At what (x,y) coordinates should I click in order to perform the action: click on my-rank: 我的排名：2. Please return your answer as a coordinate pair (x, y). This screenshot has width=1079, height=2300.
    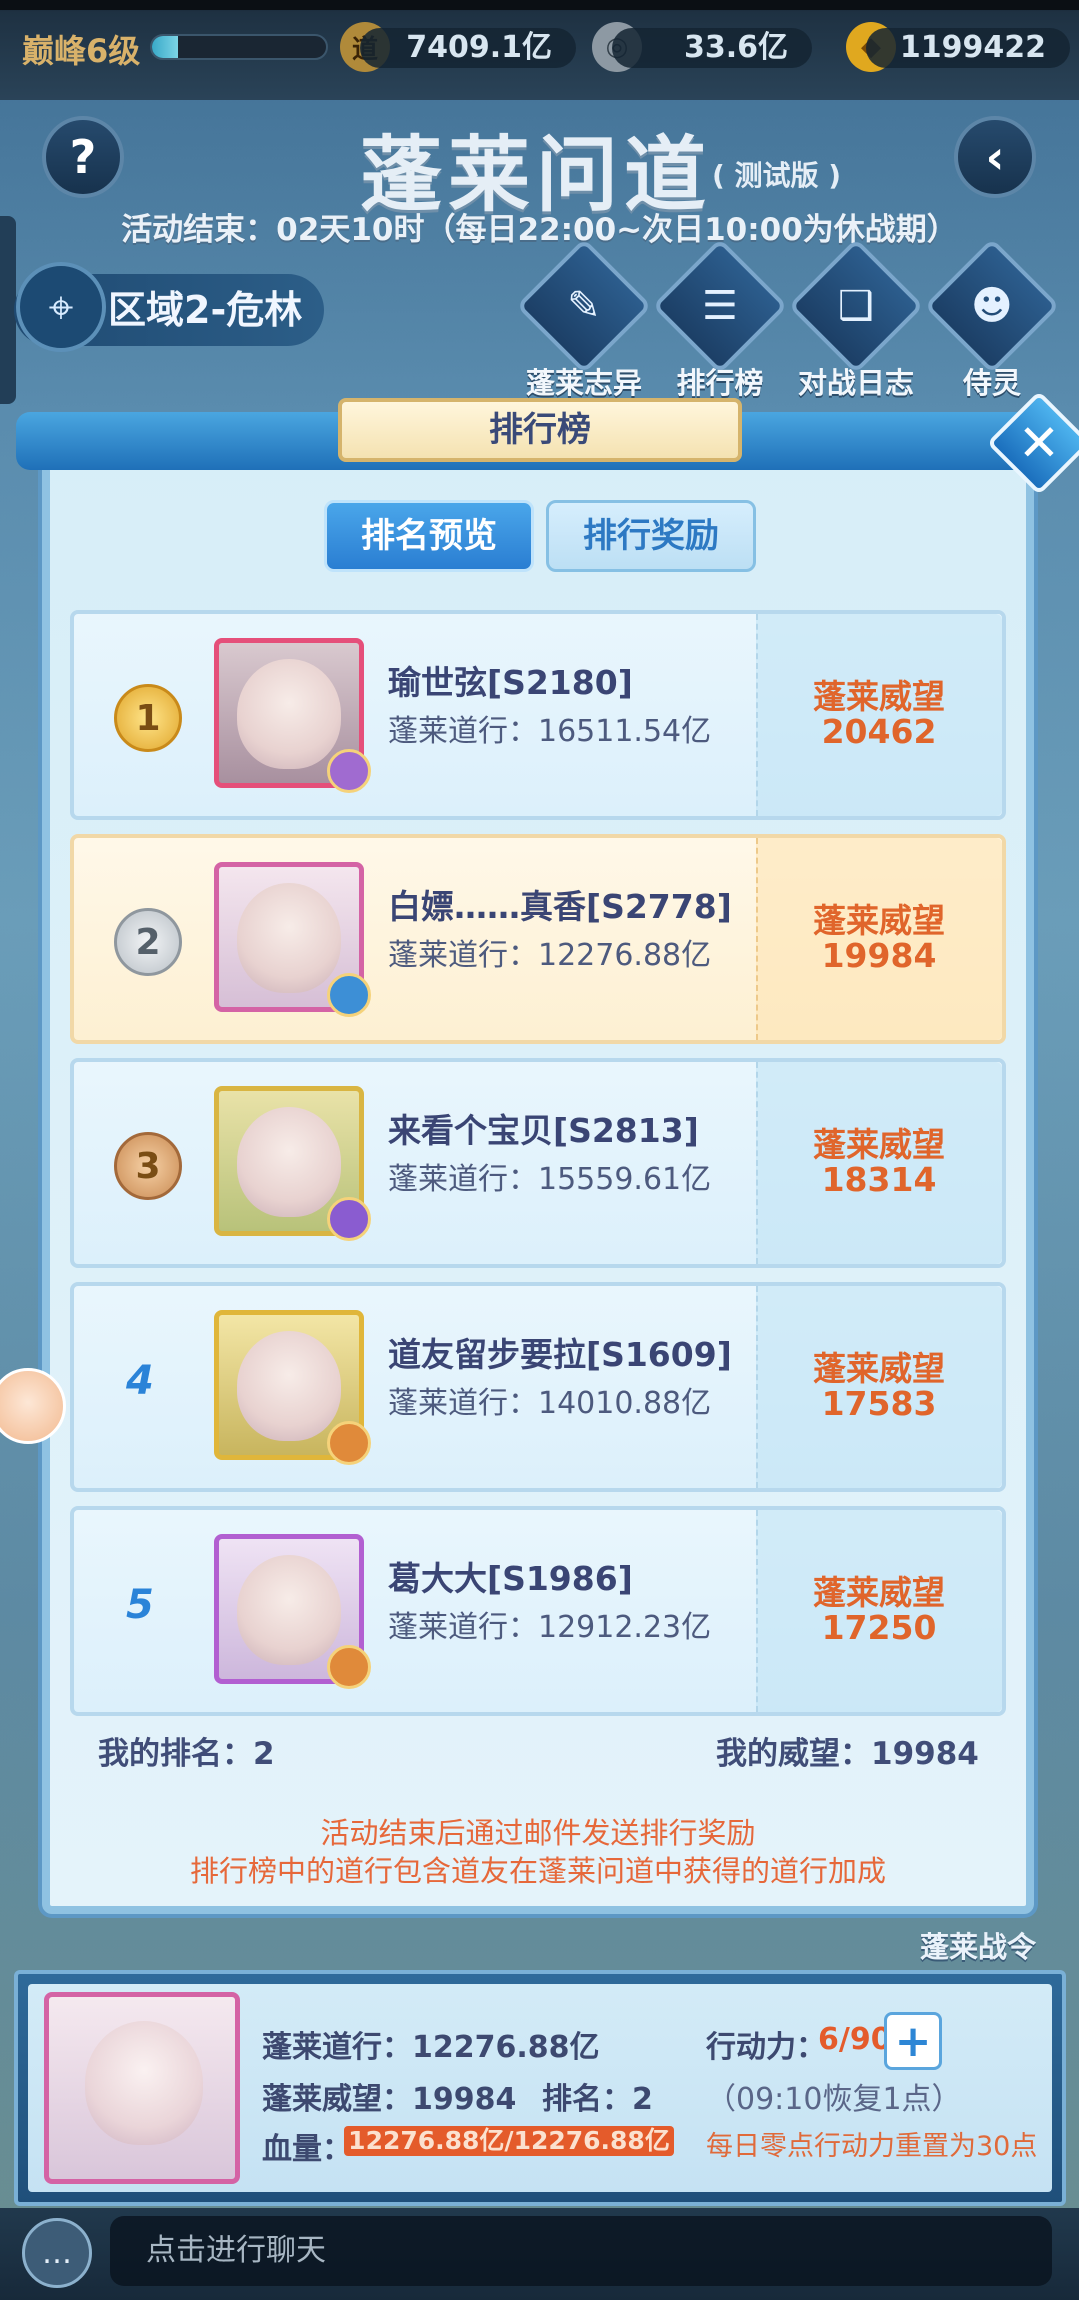
    Looking at the image, I should click on (186, 1754).